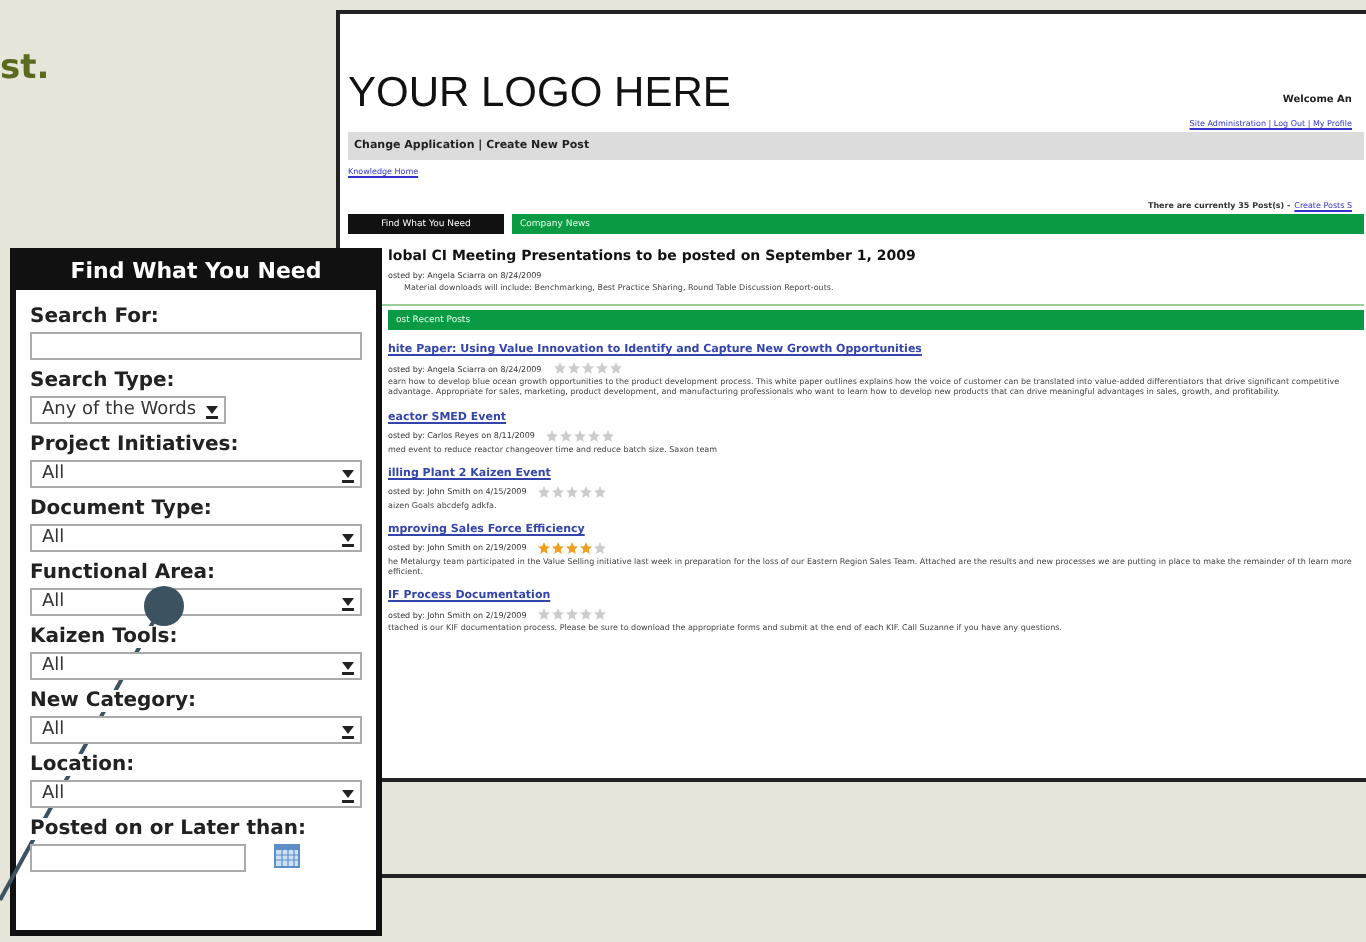 Image resolution: width=1366 pixels, height=942 pixels. Describe the element at coordinates (138, 858) in the screenshot. I see `date-input` at that location.